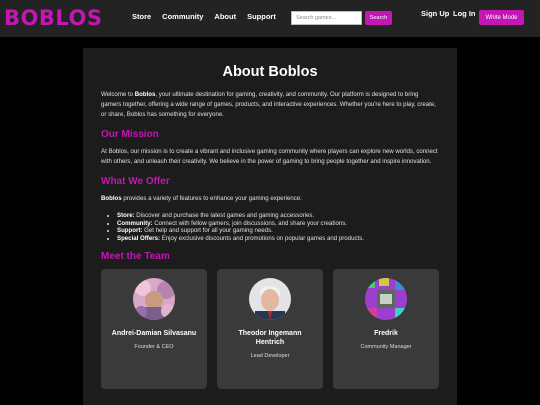 This screenshot has width=540, height=405. Describe the element at coordinates (130, 230) in the screenshot. I see `offer-item-label: Support:` at that location.